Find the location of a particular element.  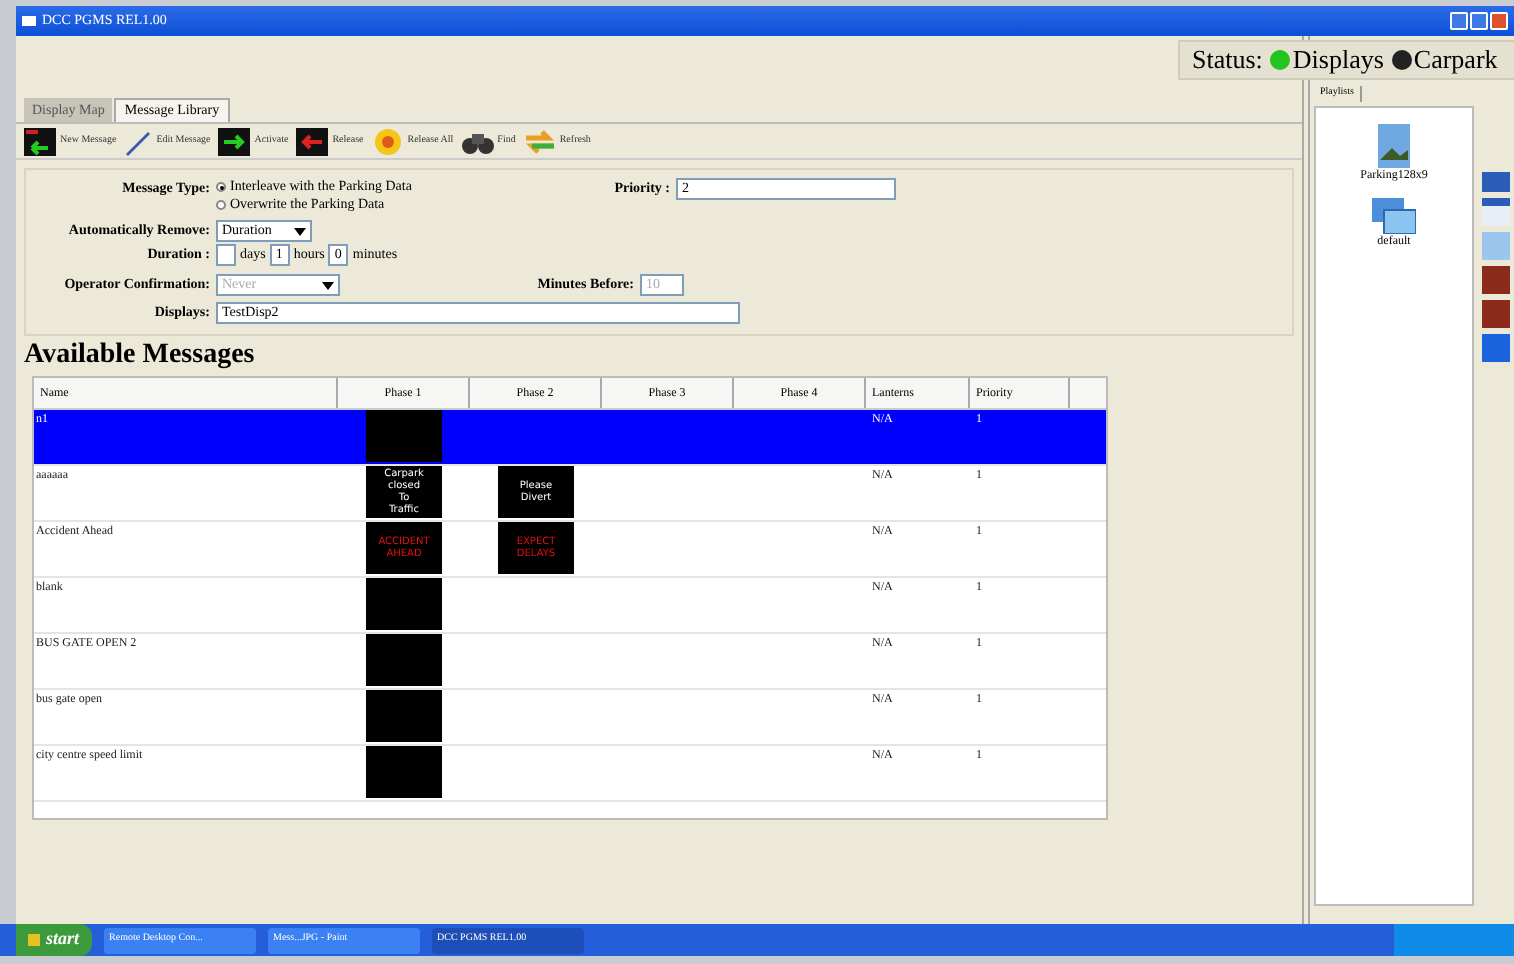

system-tray is located at coordinates (1454, 940).